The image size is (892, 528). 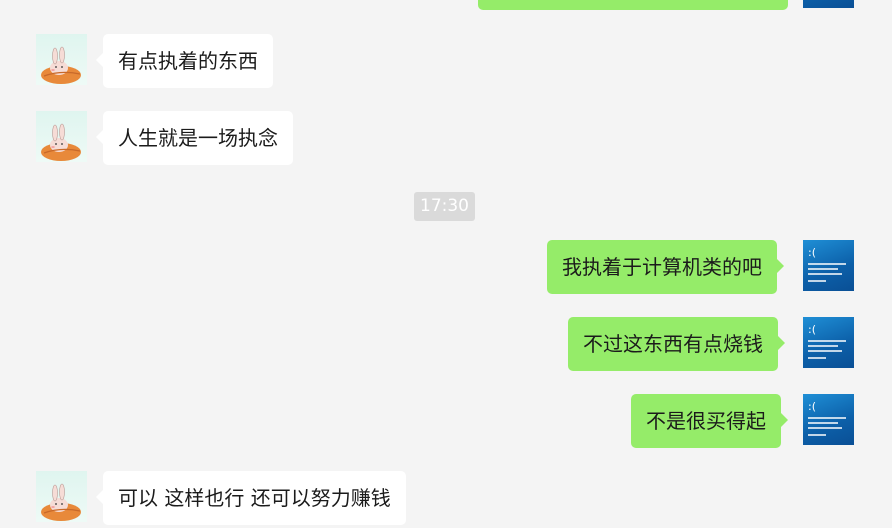 What do you see at coordinates (251, 498) in the screenshot?
I see `message-bubble-incoming: 可以 这样也行 还可以努力赚钱` at bounding box center [251, 498].